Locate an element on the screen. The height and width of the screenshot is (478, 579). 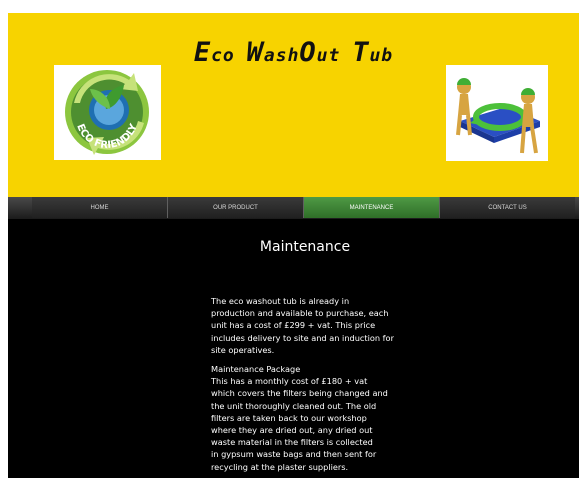
recycle-team-icon is located at coordinates (498, 116).